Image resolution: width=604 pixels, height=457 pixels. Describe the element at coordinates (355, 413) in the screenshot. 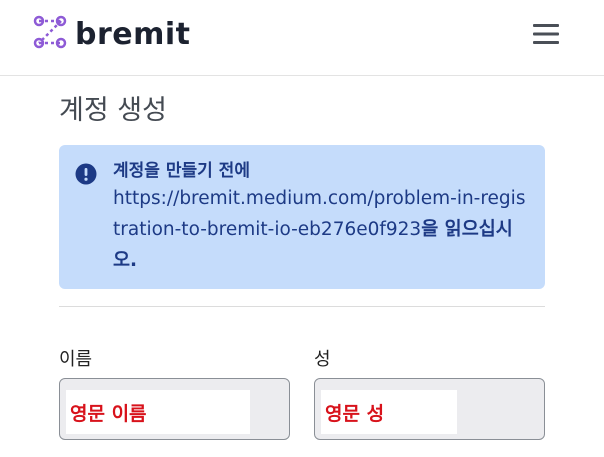

I see `last-name-value: 영문 성` at that location.